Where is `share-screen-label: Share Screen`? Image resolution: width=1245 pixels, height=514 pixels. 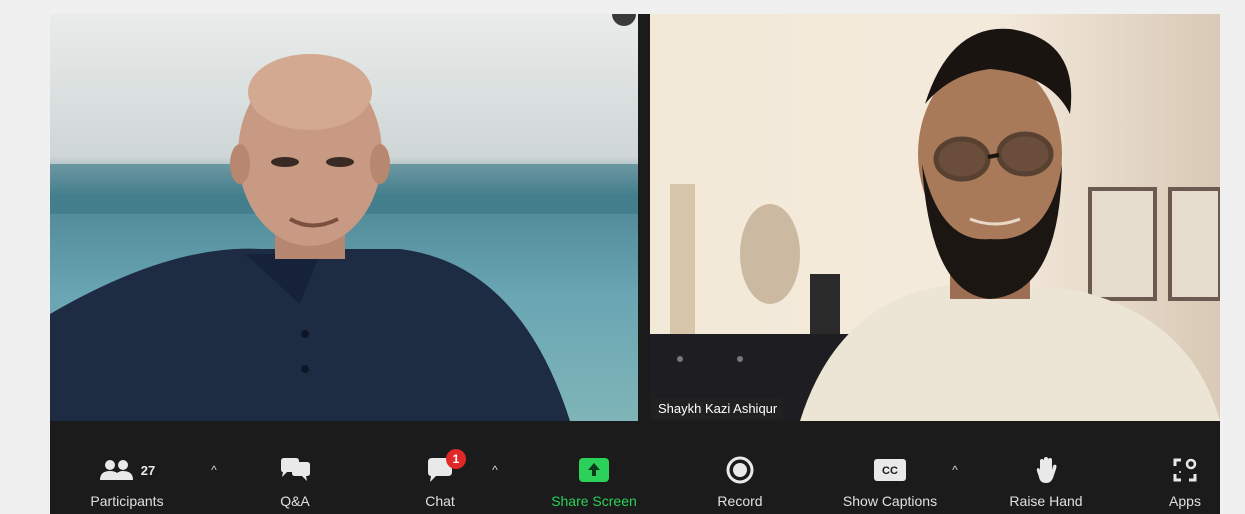
share-screen-label: Share Screen is located at coordinates (594, 501).